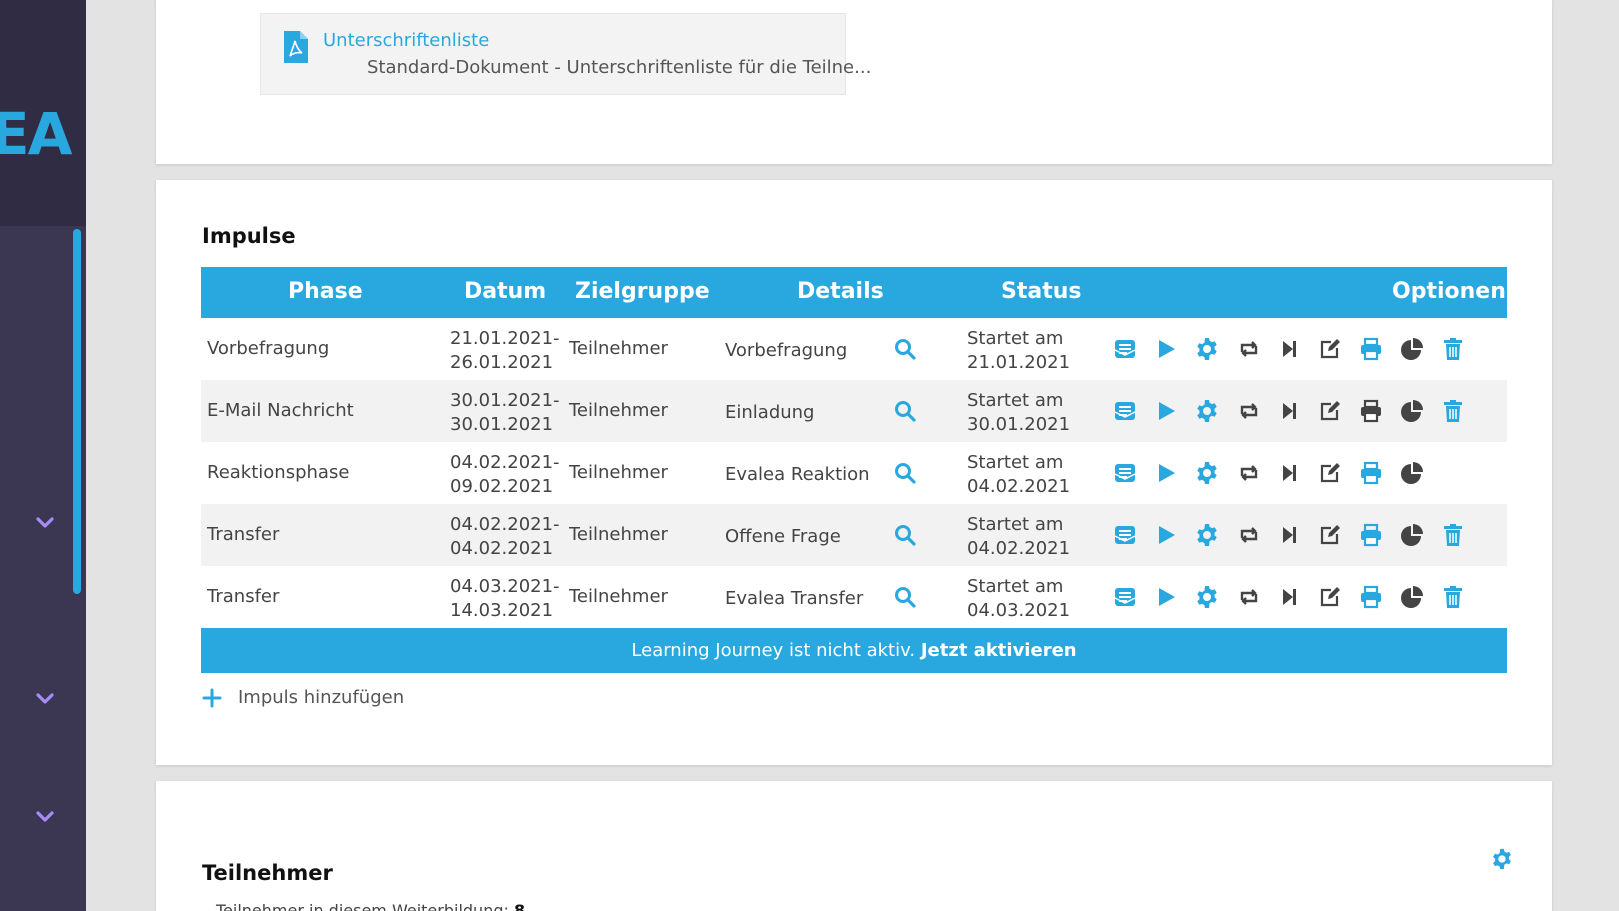 This screenshot has width=1619, height=911. Describe the element at coordinates (280, 410) in the screenshot. I see `cell-phase: E-Mail Nachricht` at that location.